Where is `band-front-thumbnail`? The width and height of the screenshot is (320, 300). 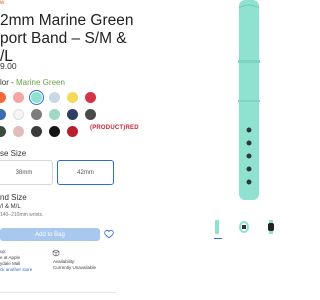 band-front-thumbnail is located at coordinates (217, 227).